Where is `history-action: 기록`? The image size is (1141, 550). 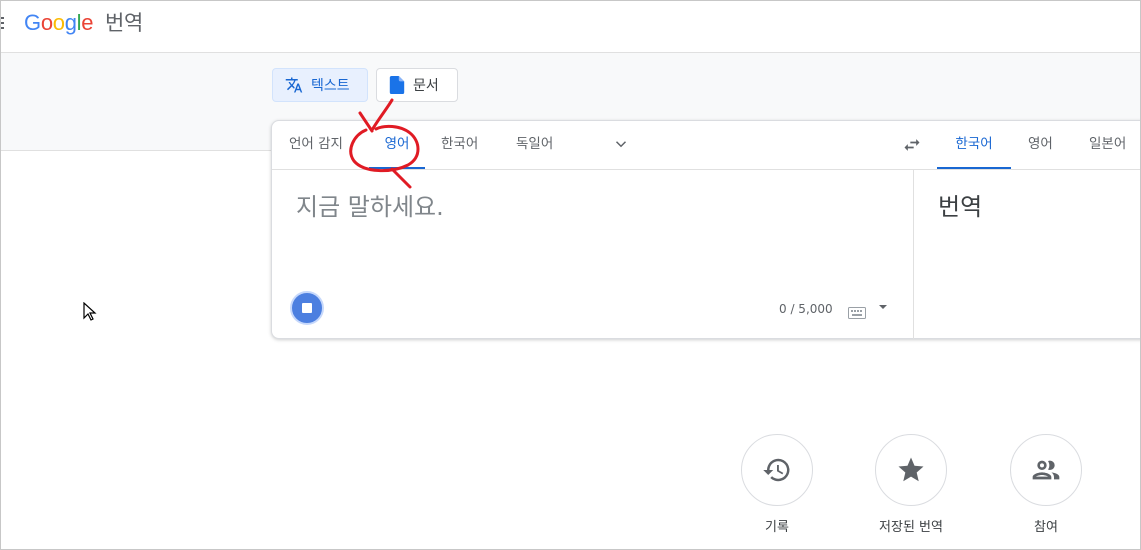
history-action: 기록 is located at coordinates (777, 484).